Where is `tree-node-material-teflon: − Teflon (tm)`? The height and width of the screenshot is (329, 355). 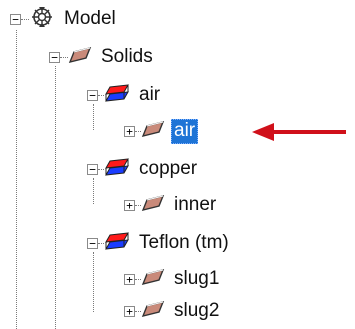
tree-node-material-teflon: − Teflon (tm) is located at coordinates (159, 243).